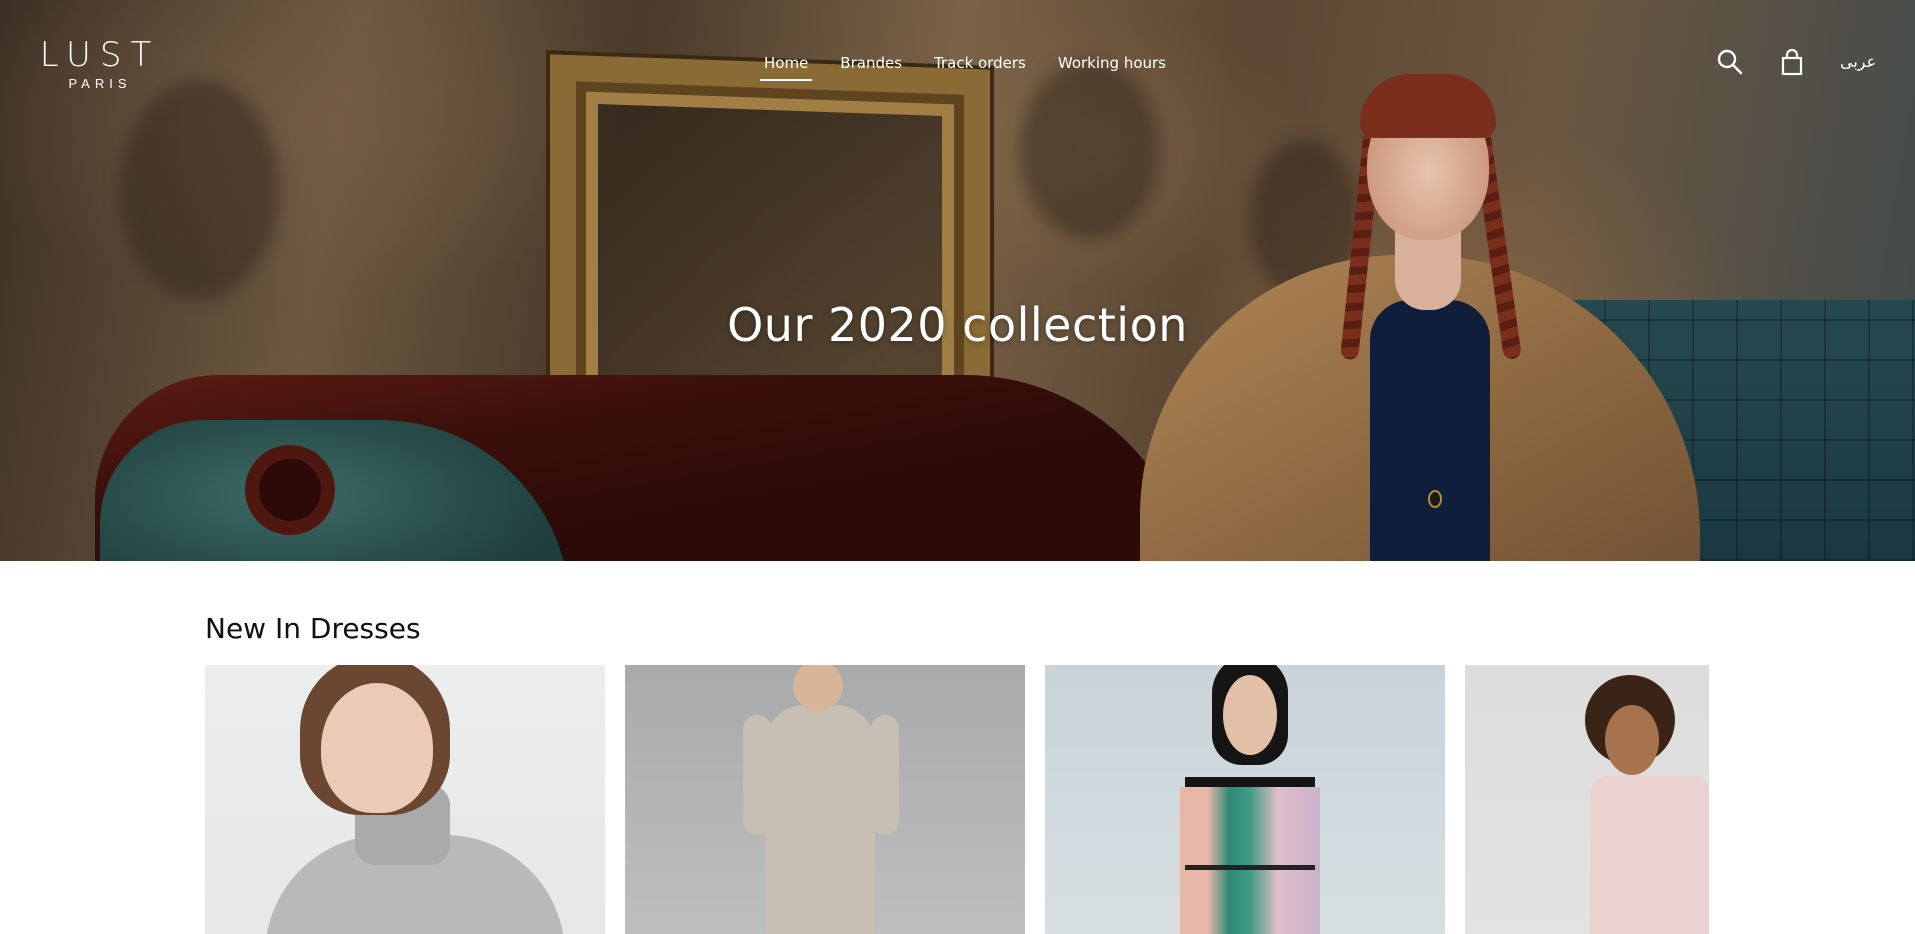  I want to click on main-nav: Home Brandes Track orders Working hours, so click(977, 66).